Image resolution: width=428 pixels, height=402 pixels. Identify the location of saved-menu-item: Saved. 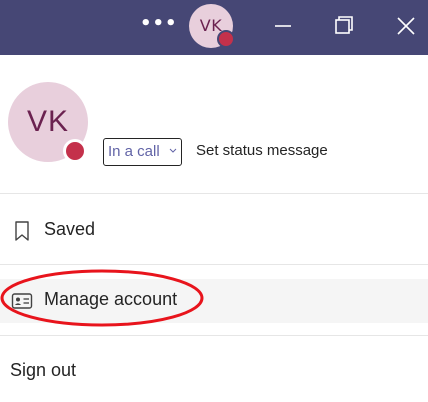
(214, 231).